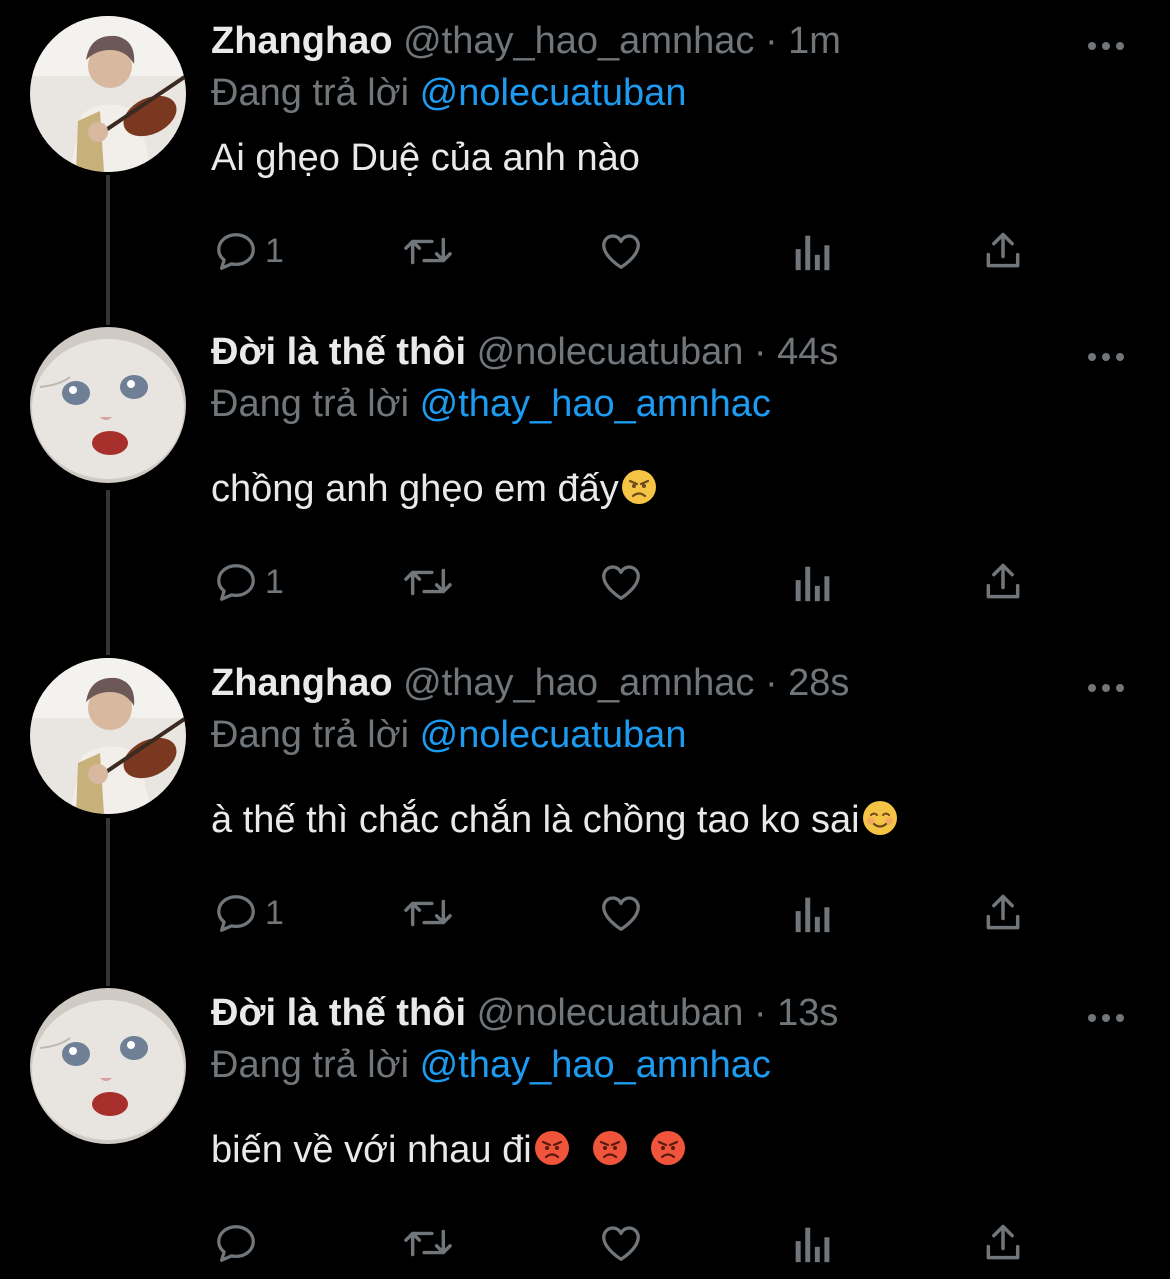 The image size is (1170, 1279). What do you see at coordinates (818, 683) in the screenshot?
I see `timestamp: 28s` at bounding box center [818, 683].